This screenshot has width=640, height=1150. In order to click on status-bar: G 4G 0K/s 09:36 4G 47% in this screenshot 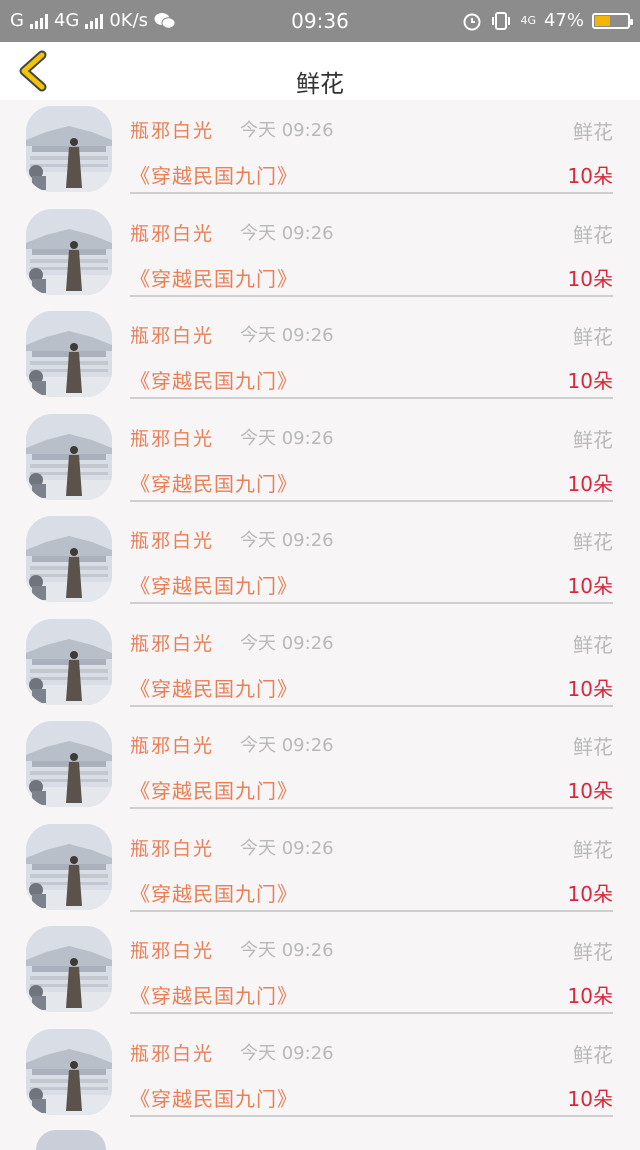, I will do `click(320, 21)`.